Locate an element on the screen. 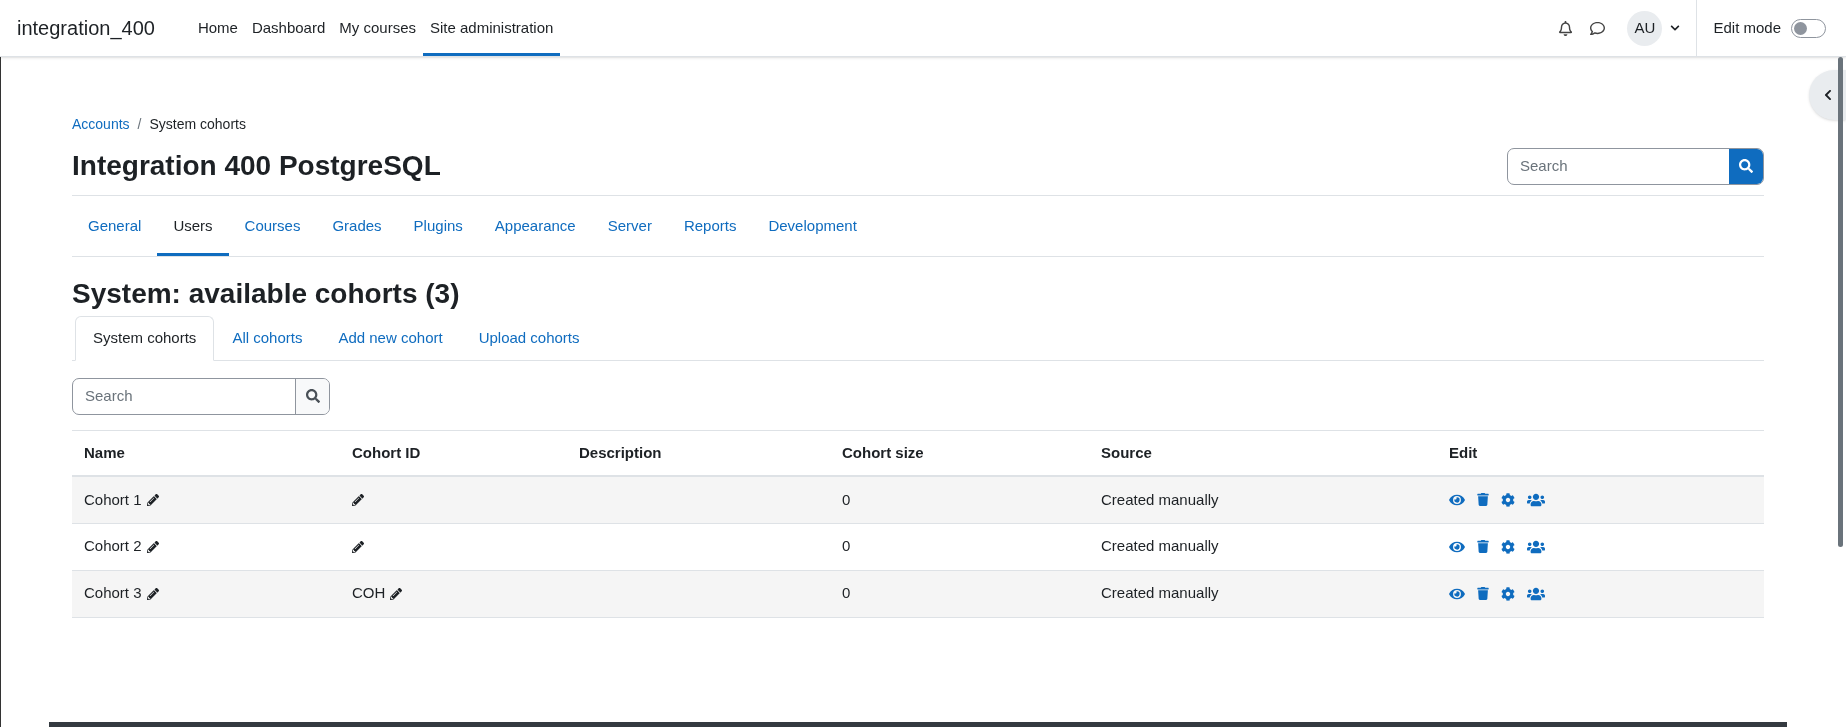 The image size is (1846, 727). admin-tab: Grades is located at coordinates (357, 226).